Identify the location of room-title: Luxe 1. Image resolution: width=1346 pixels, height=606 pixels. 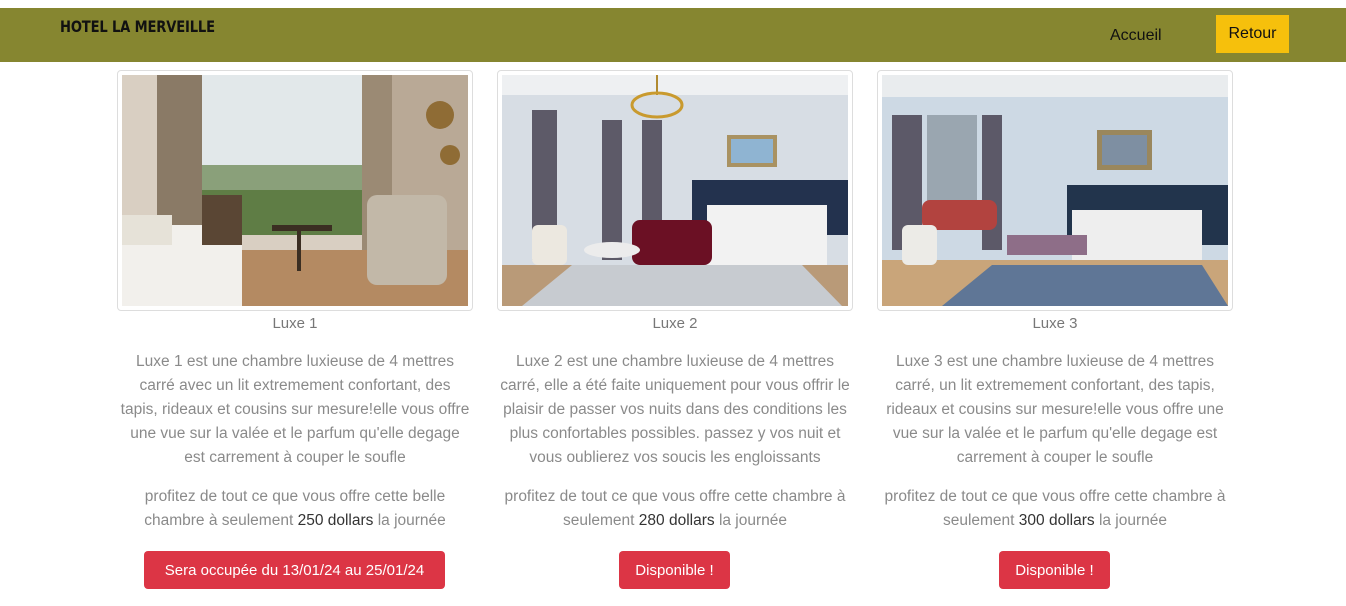
(295, 323).